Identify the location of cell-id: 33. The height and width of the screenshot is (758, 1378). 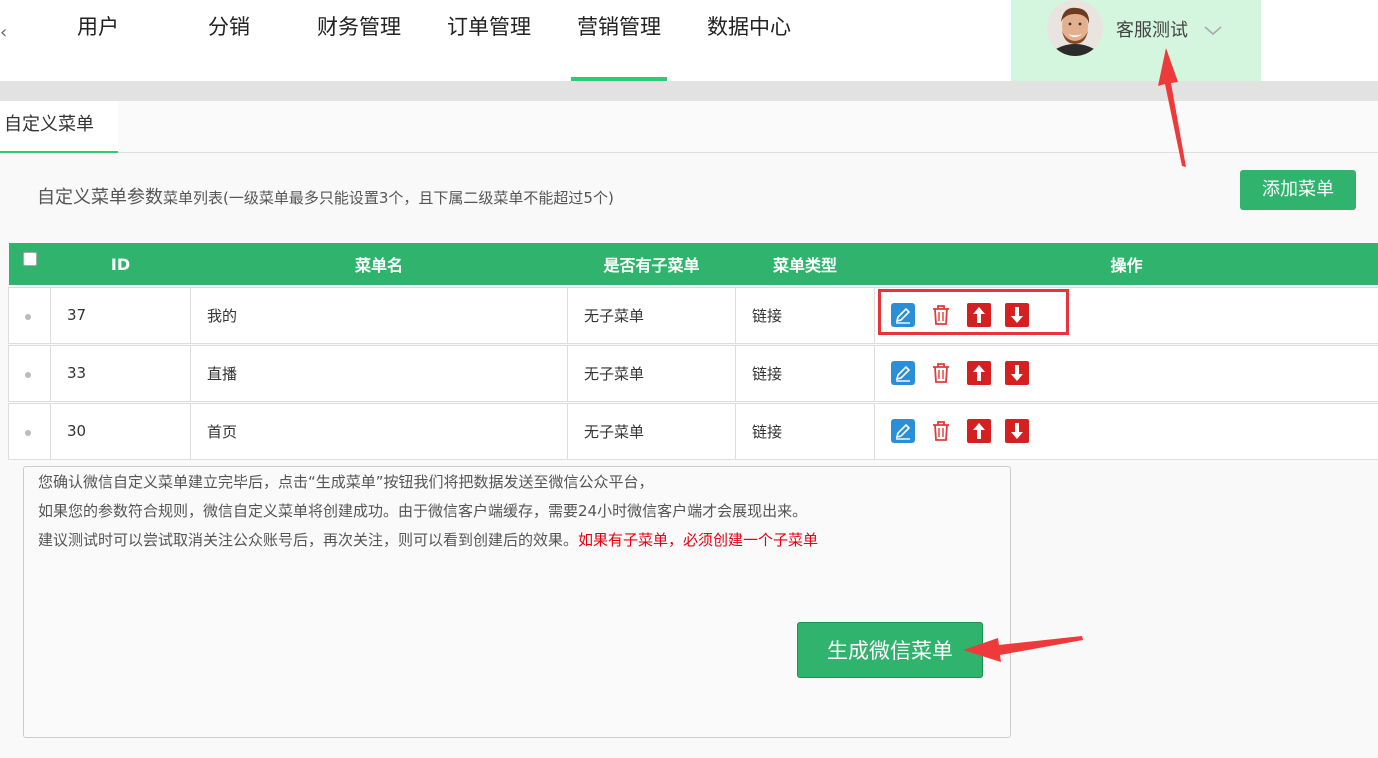
(120, 373).